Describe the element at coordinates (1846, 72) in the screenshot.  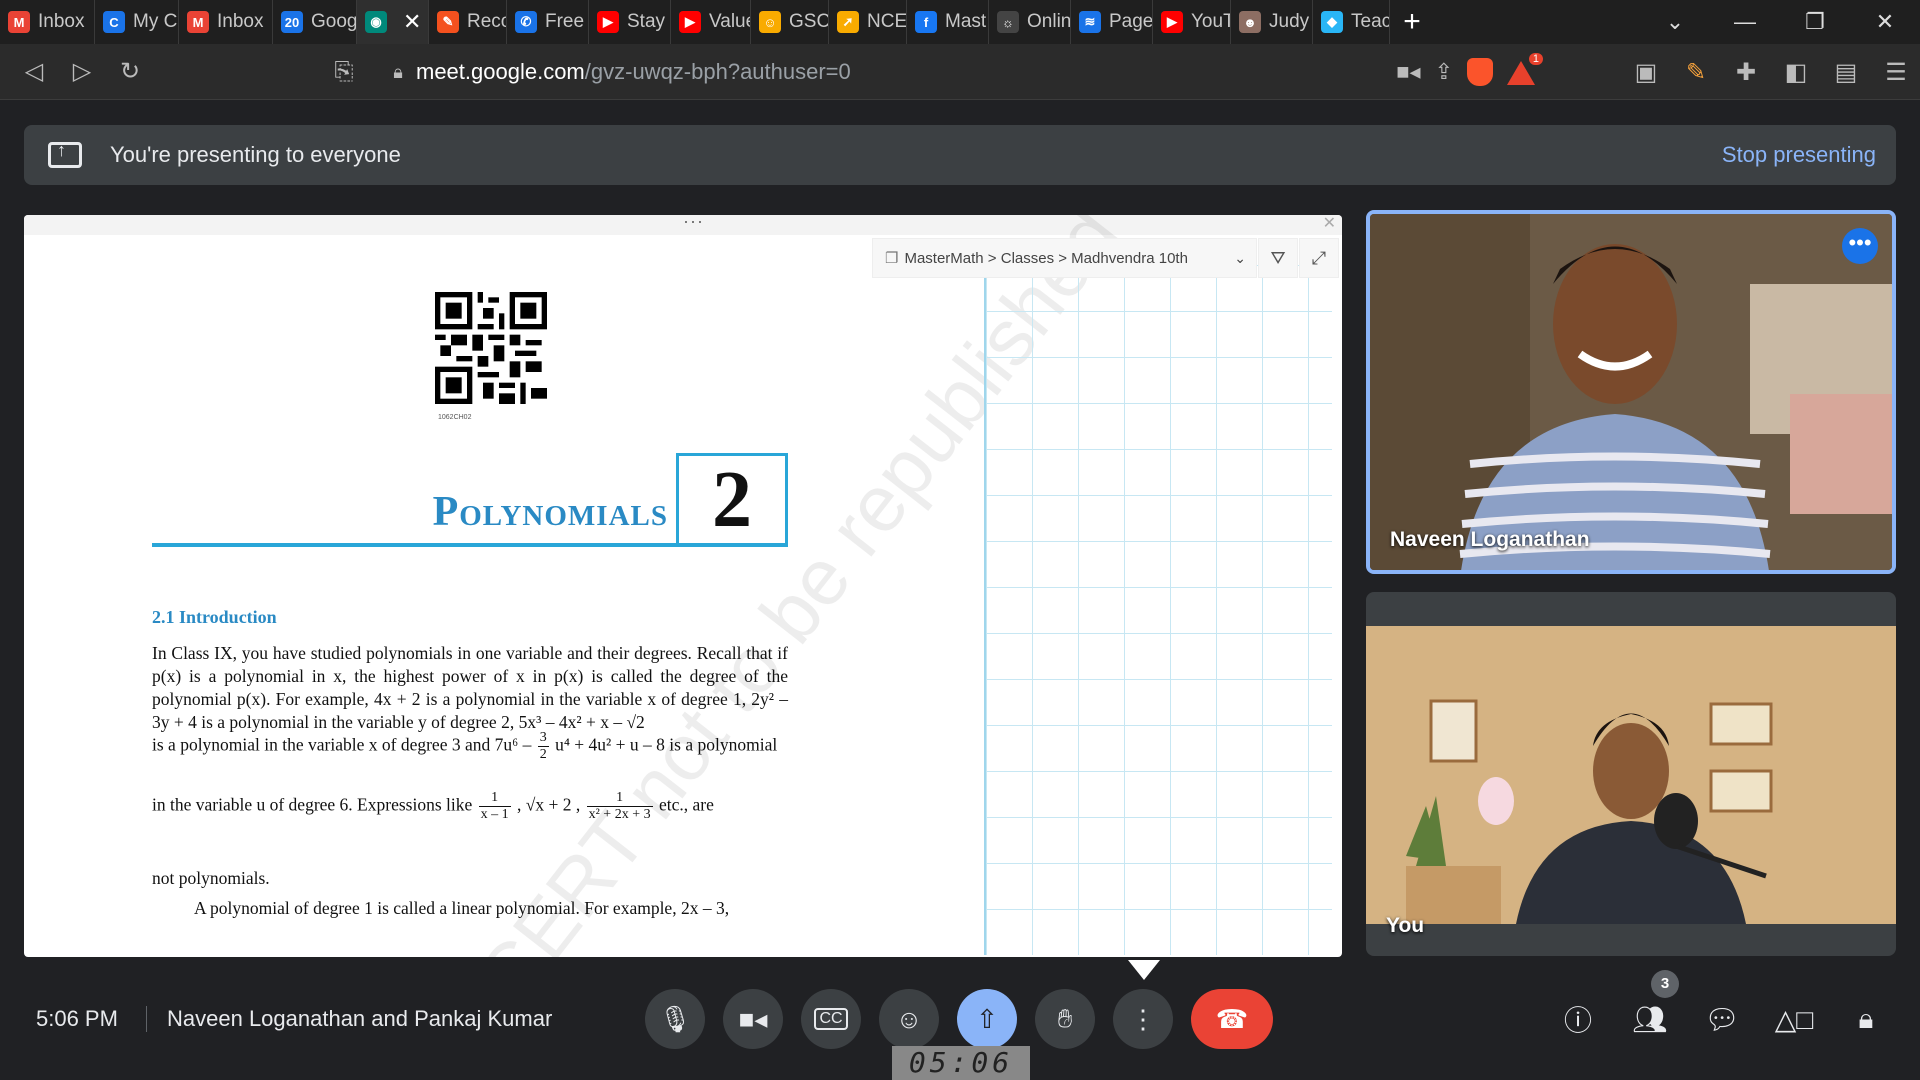
I see `wallet-icon: ▤` at that location.